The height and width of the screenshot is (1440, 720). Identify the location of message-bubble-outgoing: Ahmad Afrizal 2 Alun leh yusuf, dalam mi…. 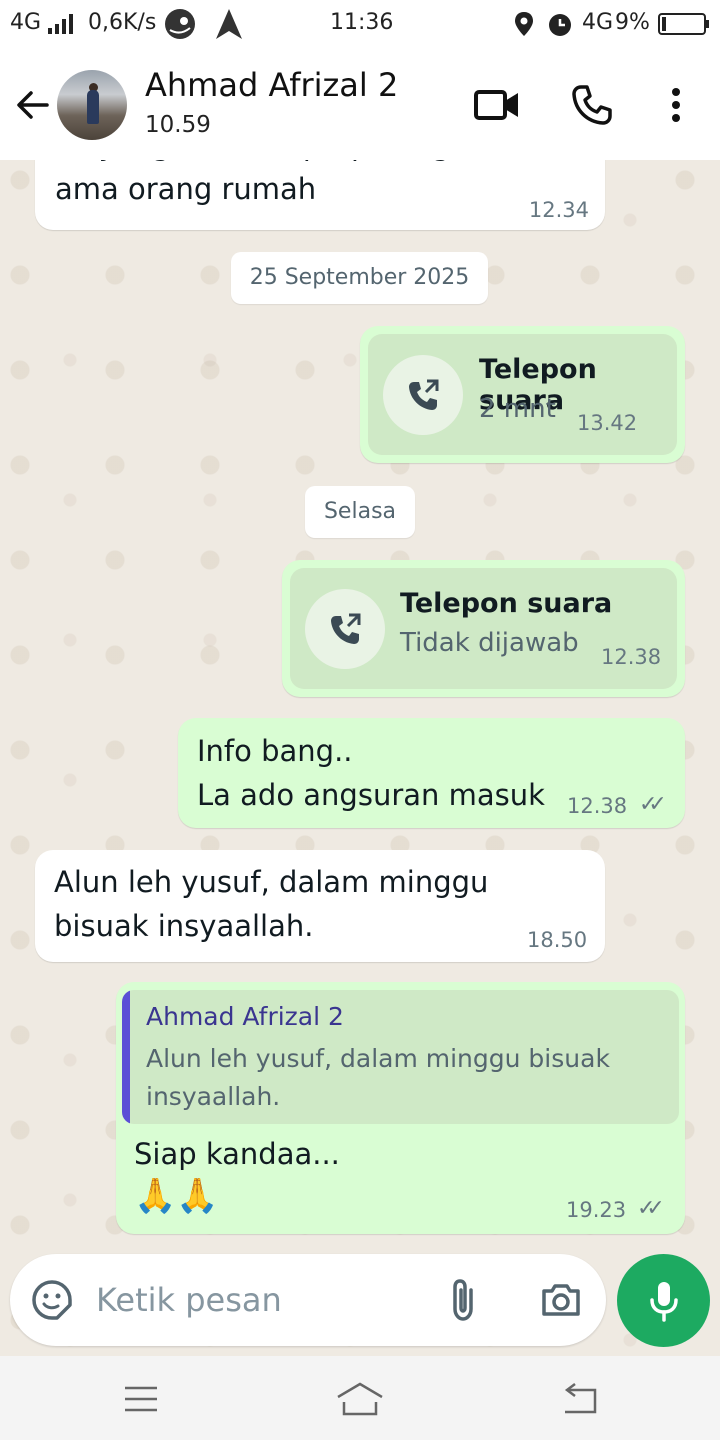
(400, 1108).